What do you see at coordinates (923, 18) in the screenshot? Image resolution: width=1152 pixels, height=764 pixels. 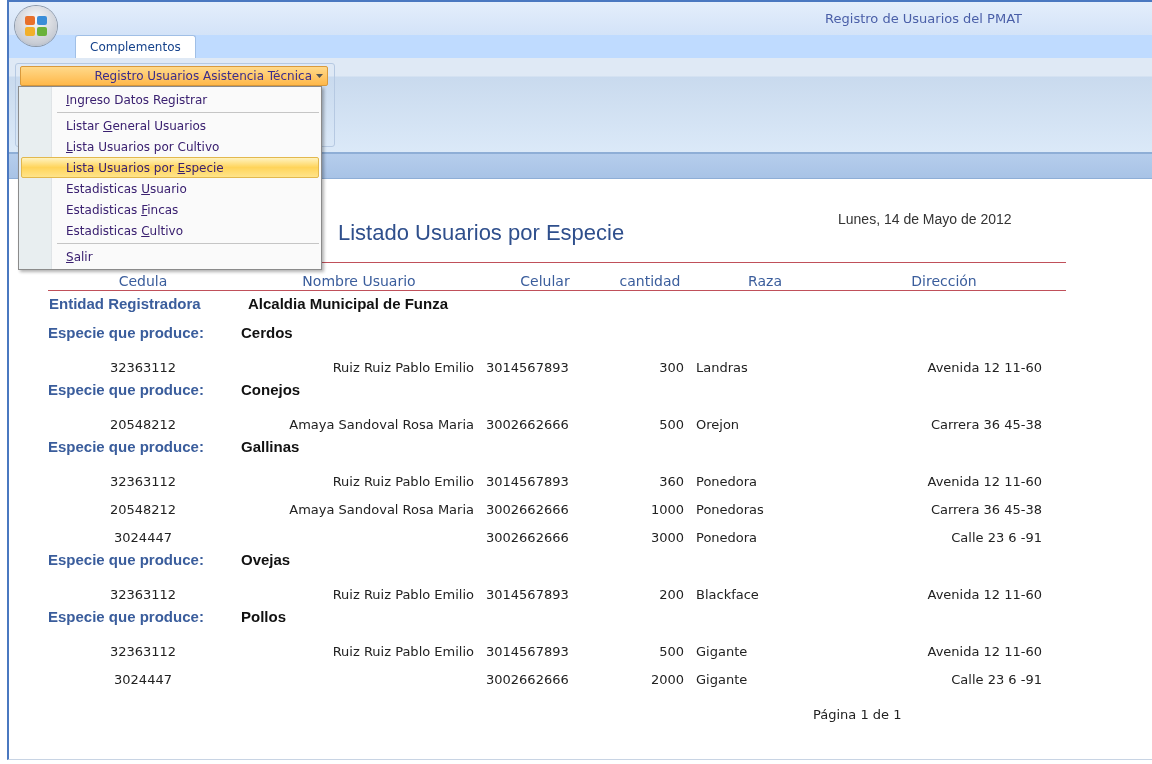 I see `window-title: Registro de Usuarios del PMAT` at bounding box center [923, 18].